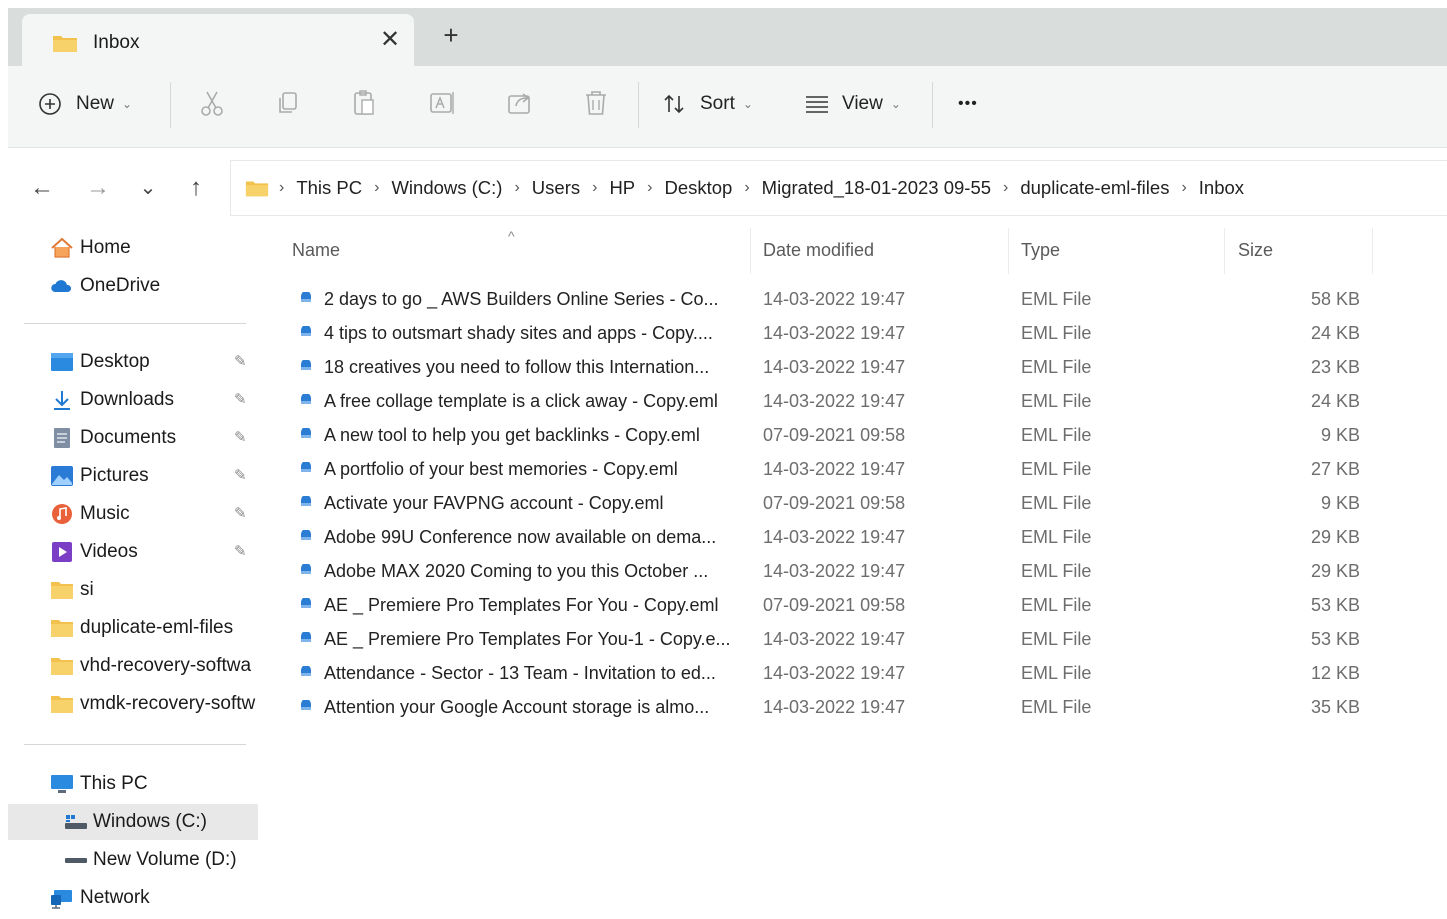 Image resolution: width=1447 pixels, height=919 pixels. What do you see at coordinates (133, 248) in the screenshot?
I see `sidebar-item-home: Home` at bounding box center [133, 248].